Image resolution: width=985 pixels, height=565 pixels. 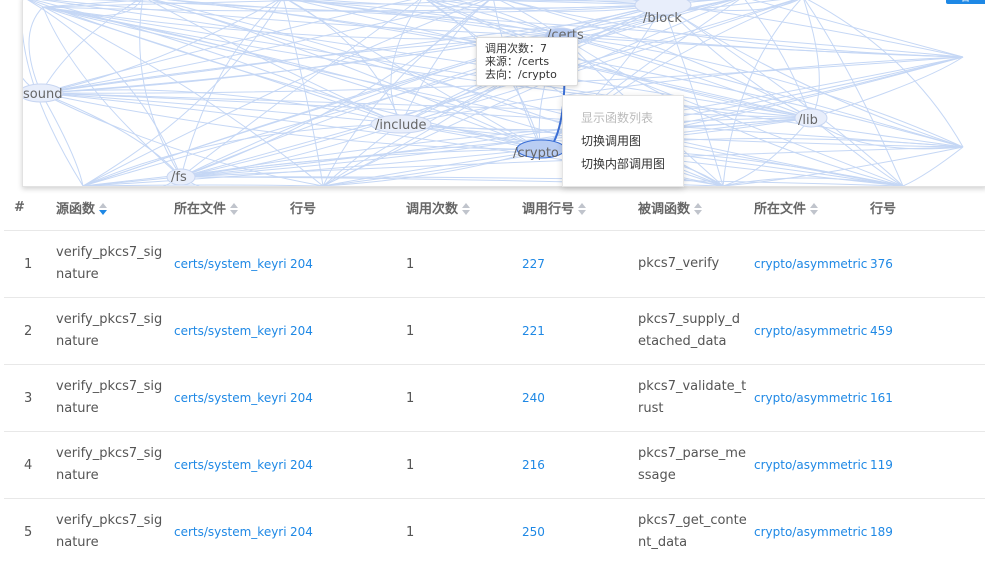 What do you see at coordinates (35, 465) in the screenshot?
I see `row-index: 4` at bounding box center [35, 465].